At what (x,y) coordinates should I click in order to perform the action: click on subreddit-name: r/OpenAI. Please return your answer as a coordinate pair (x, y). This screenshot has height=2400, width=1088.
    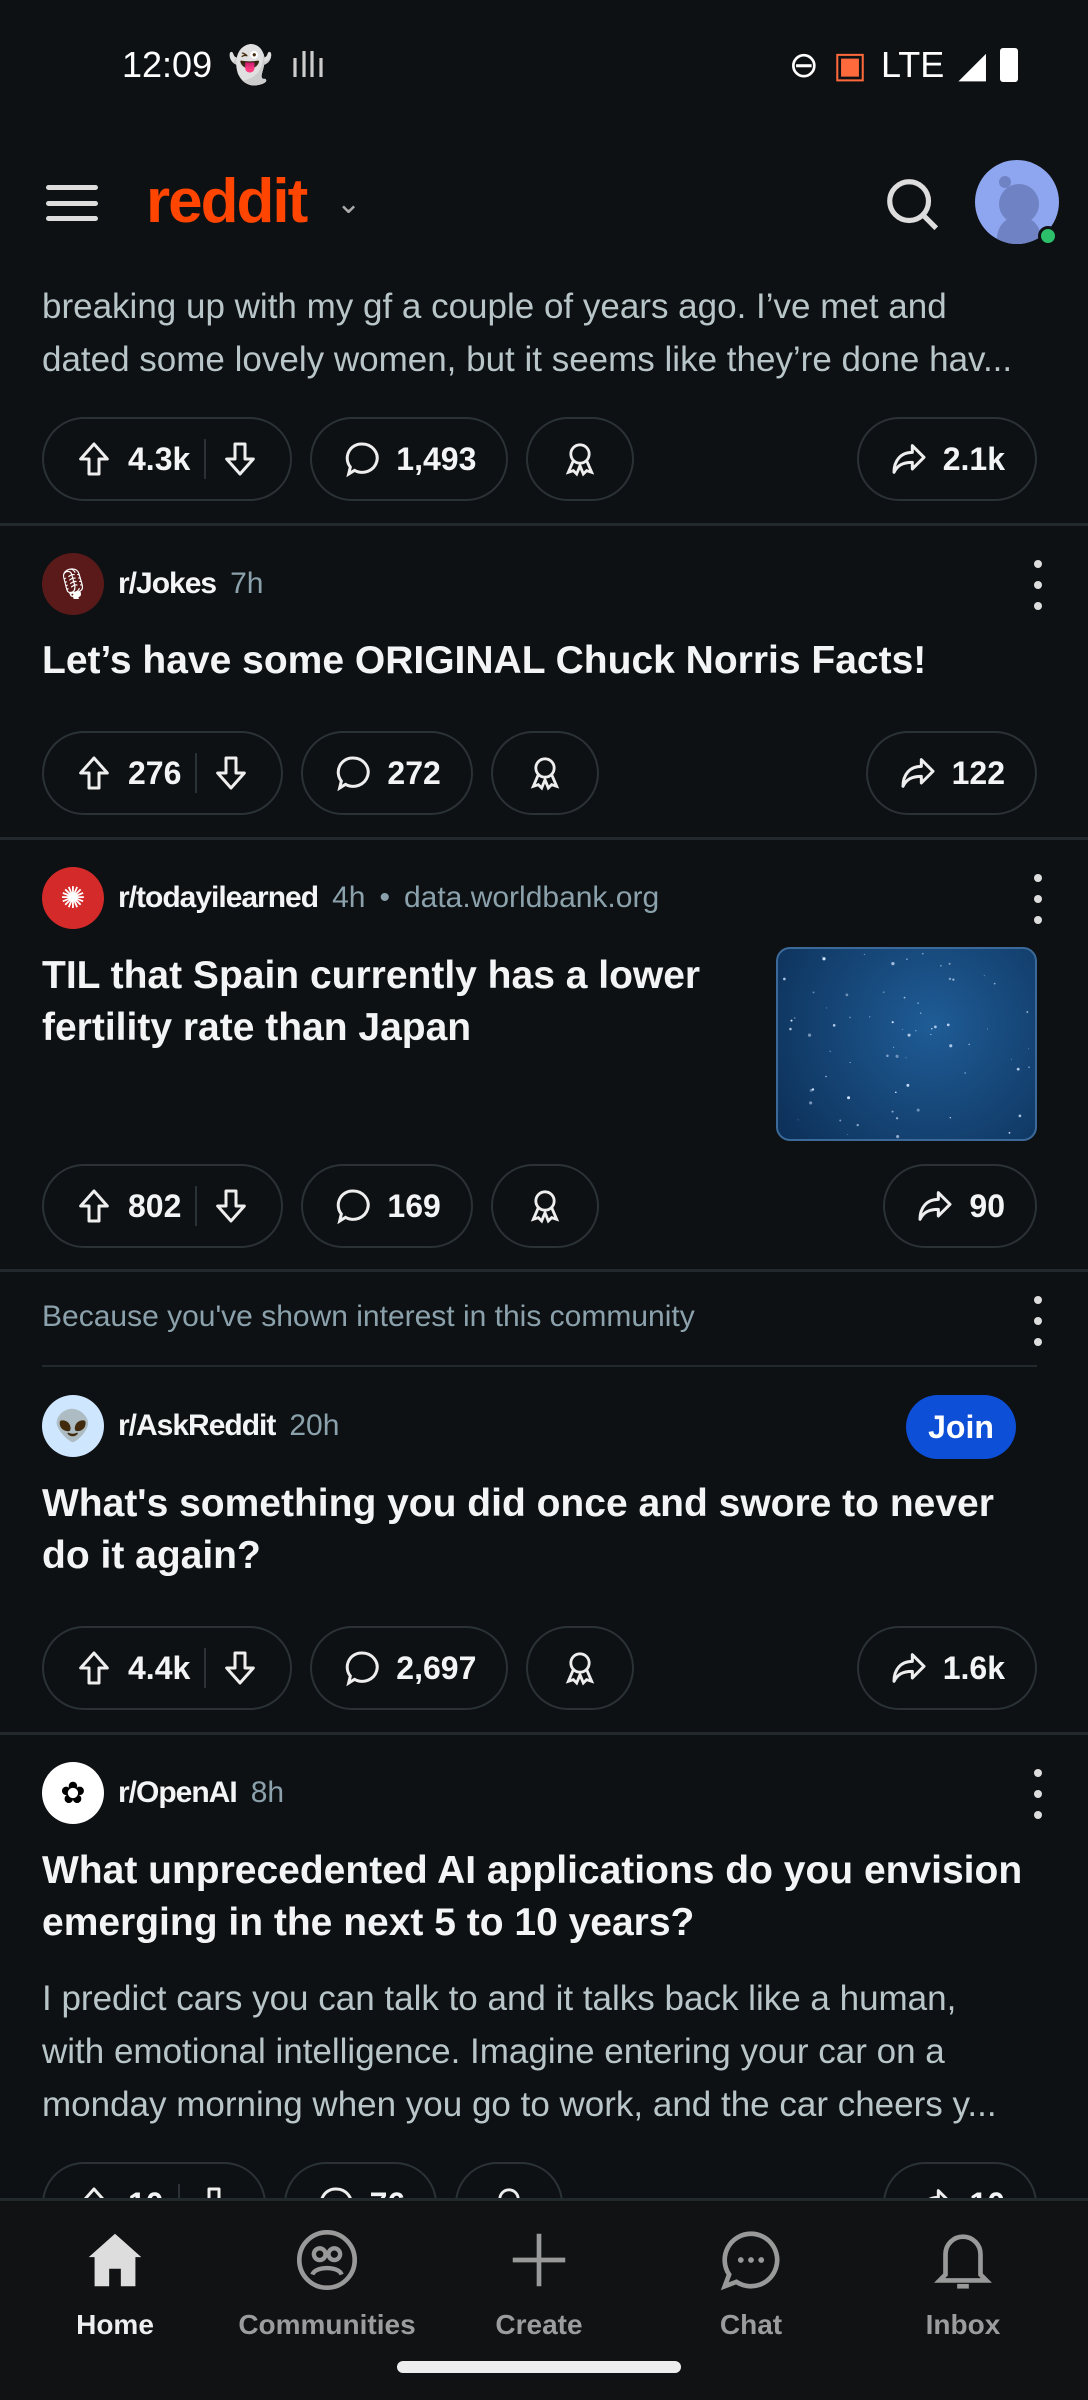
    Looking at the image, I should click on (178, 1793).